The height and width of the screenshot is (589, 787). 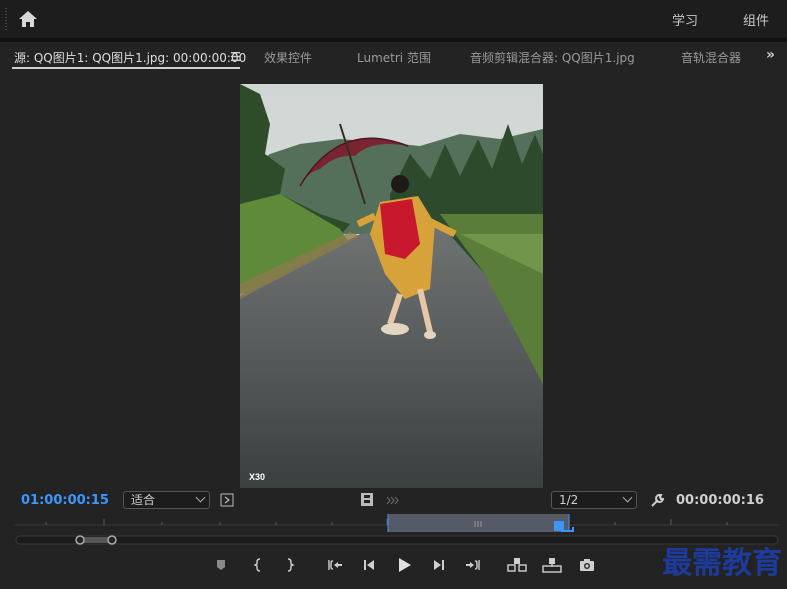 I want to click on wrench-icon, so click(x=657, y=500).